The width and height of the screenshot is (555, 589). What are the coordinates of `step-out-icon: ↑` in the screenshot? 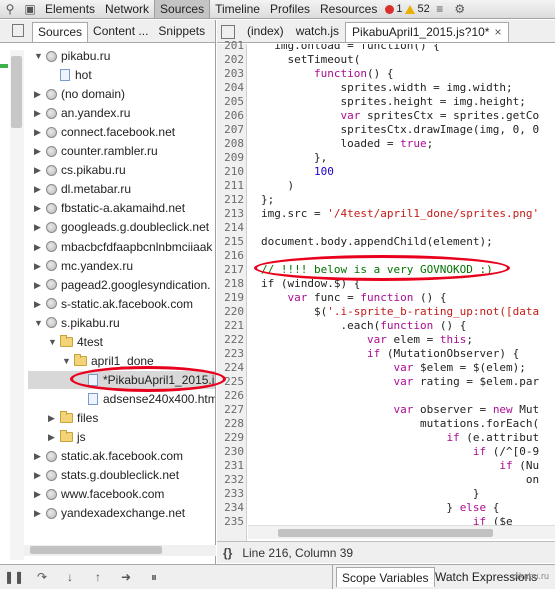 It's located at (98, 577).